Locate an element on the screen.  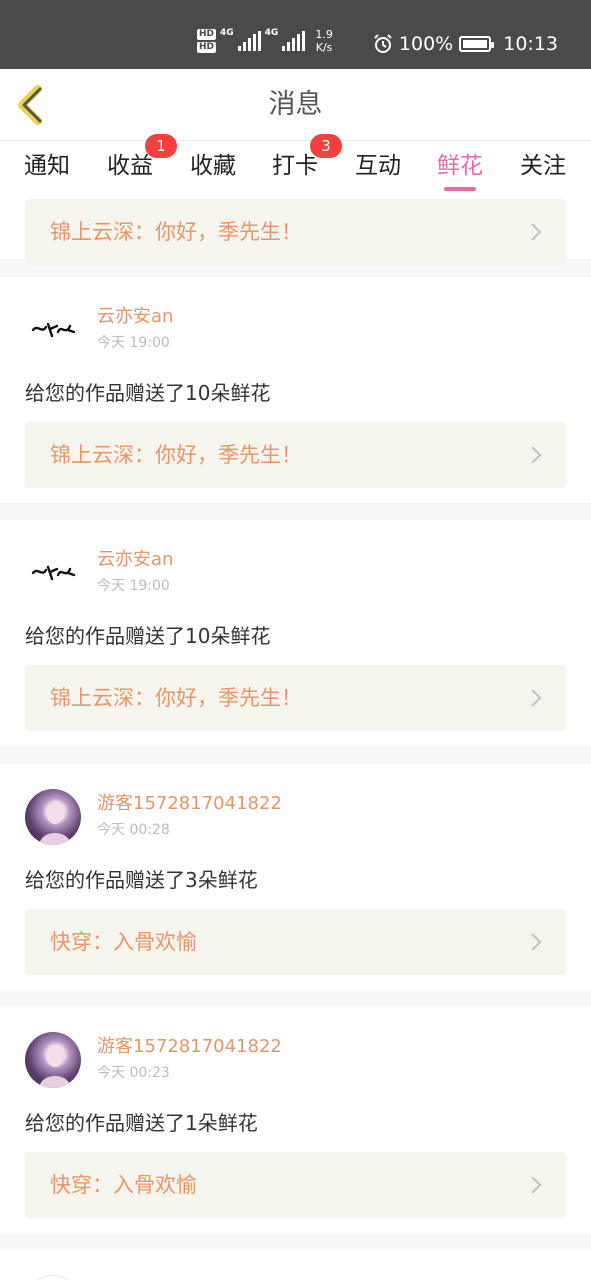
tab-bar: 通知 收益 1 收藏 打卡 3 互动 鲜花 关注 is located at coordinates (295, 166).